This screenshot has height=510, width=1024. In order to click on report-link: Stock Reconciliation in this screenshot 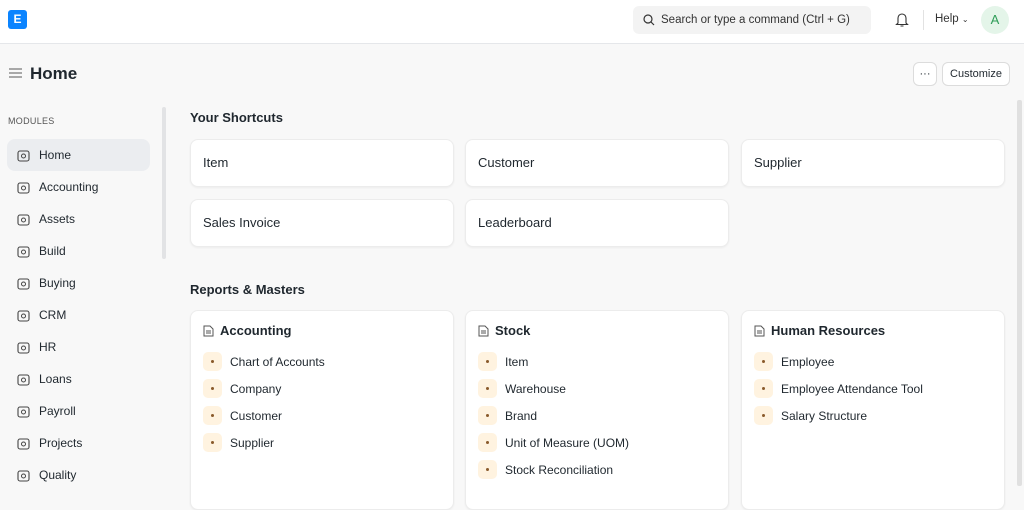, I will do `click(597, 469)`.